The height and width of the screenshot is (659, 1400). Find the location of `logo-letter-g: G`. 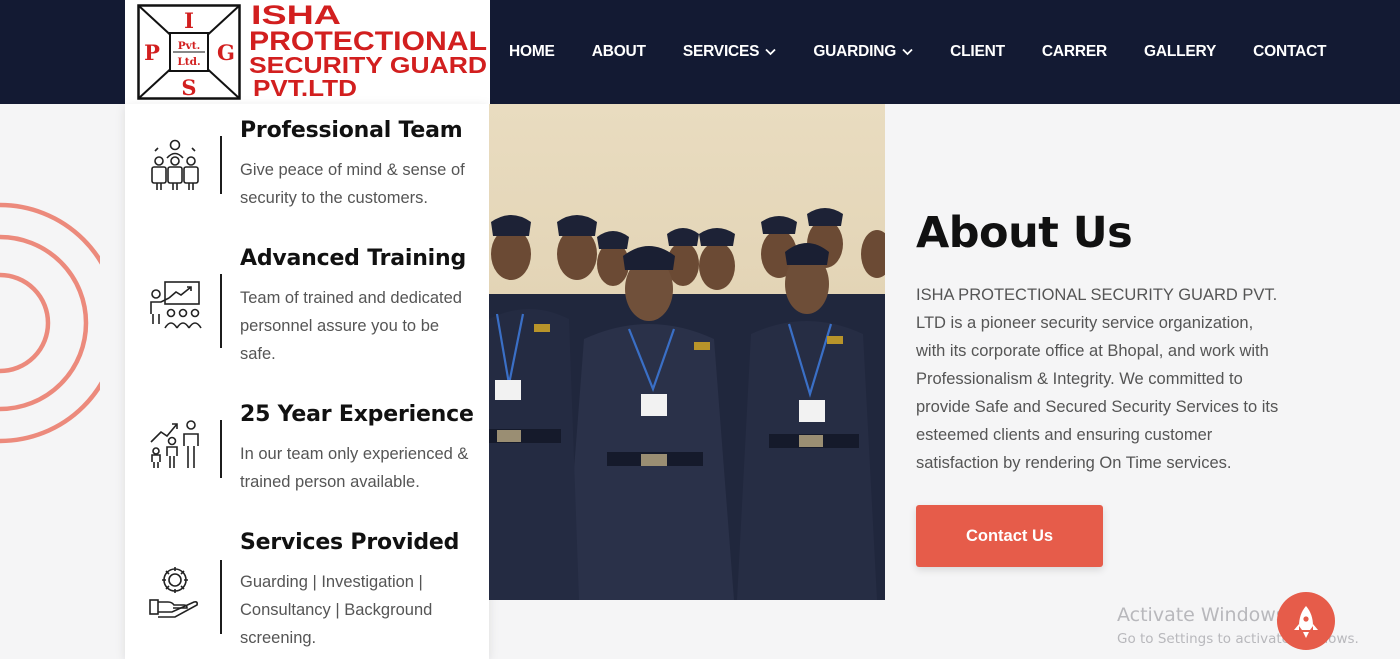

logo-letter-g: G is located at coordinates (226, 52).